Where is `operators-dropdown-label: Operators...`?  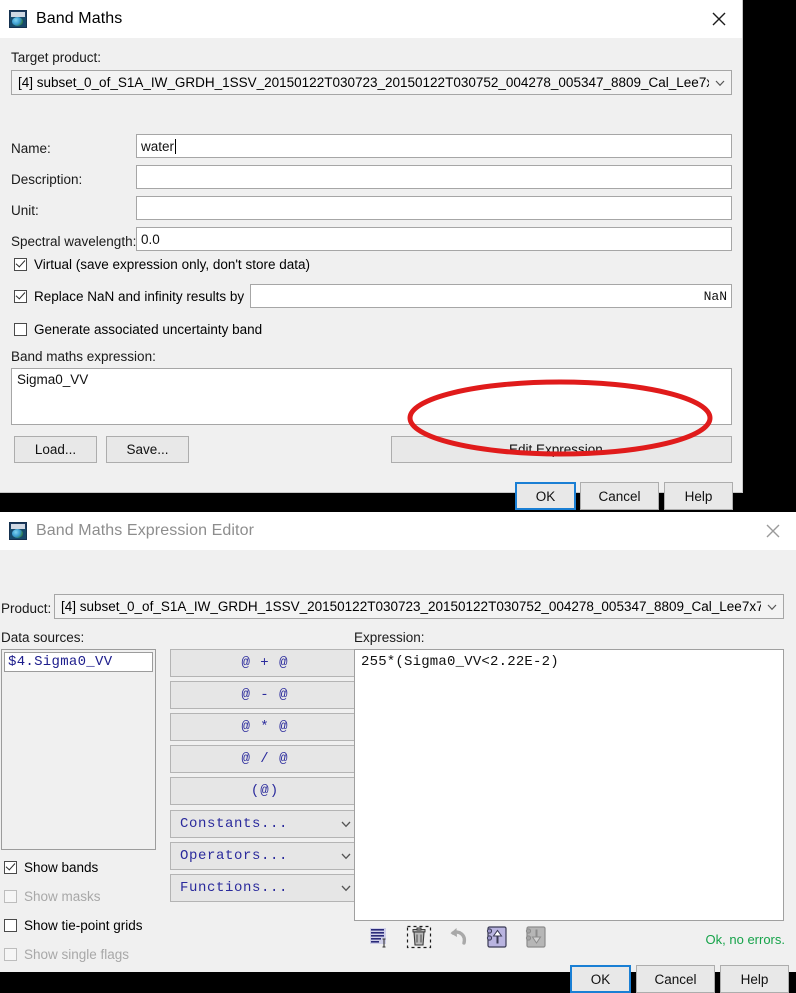 operators-dropdown-label: Operators... is located at coordinates (234, 856).